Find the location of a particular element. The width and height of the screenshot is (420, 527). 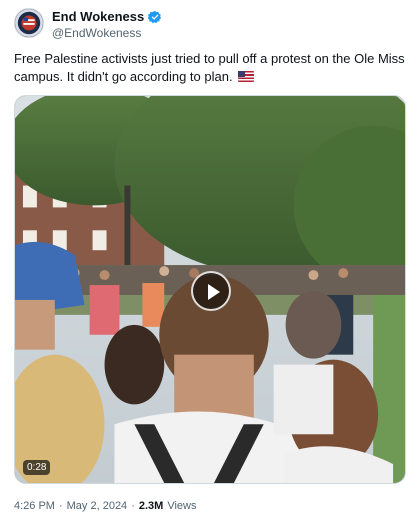

verified-badge-icon is located at coordinates (155, 16).